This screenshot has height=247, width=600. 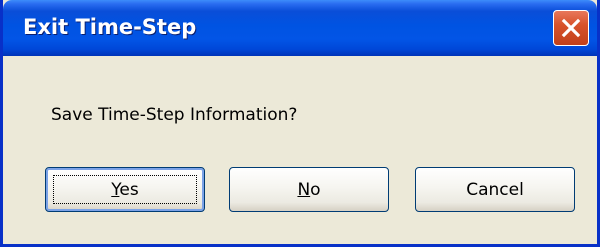 I want to click on no-mnemonic: N, so click(x=304, y=189).